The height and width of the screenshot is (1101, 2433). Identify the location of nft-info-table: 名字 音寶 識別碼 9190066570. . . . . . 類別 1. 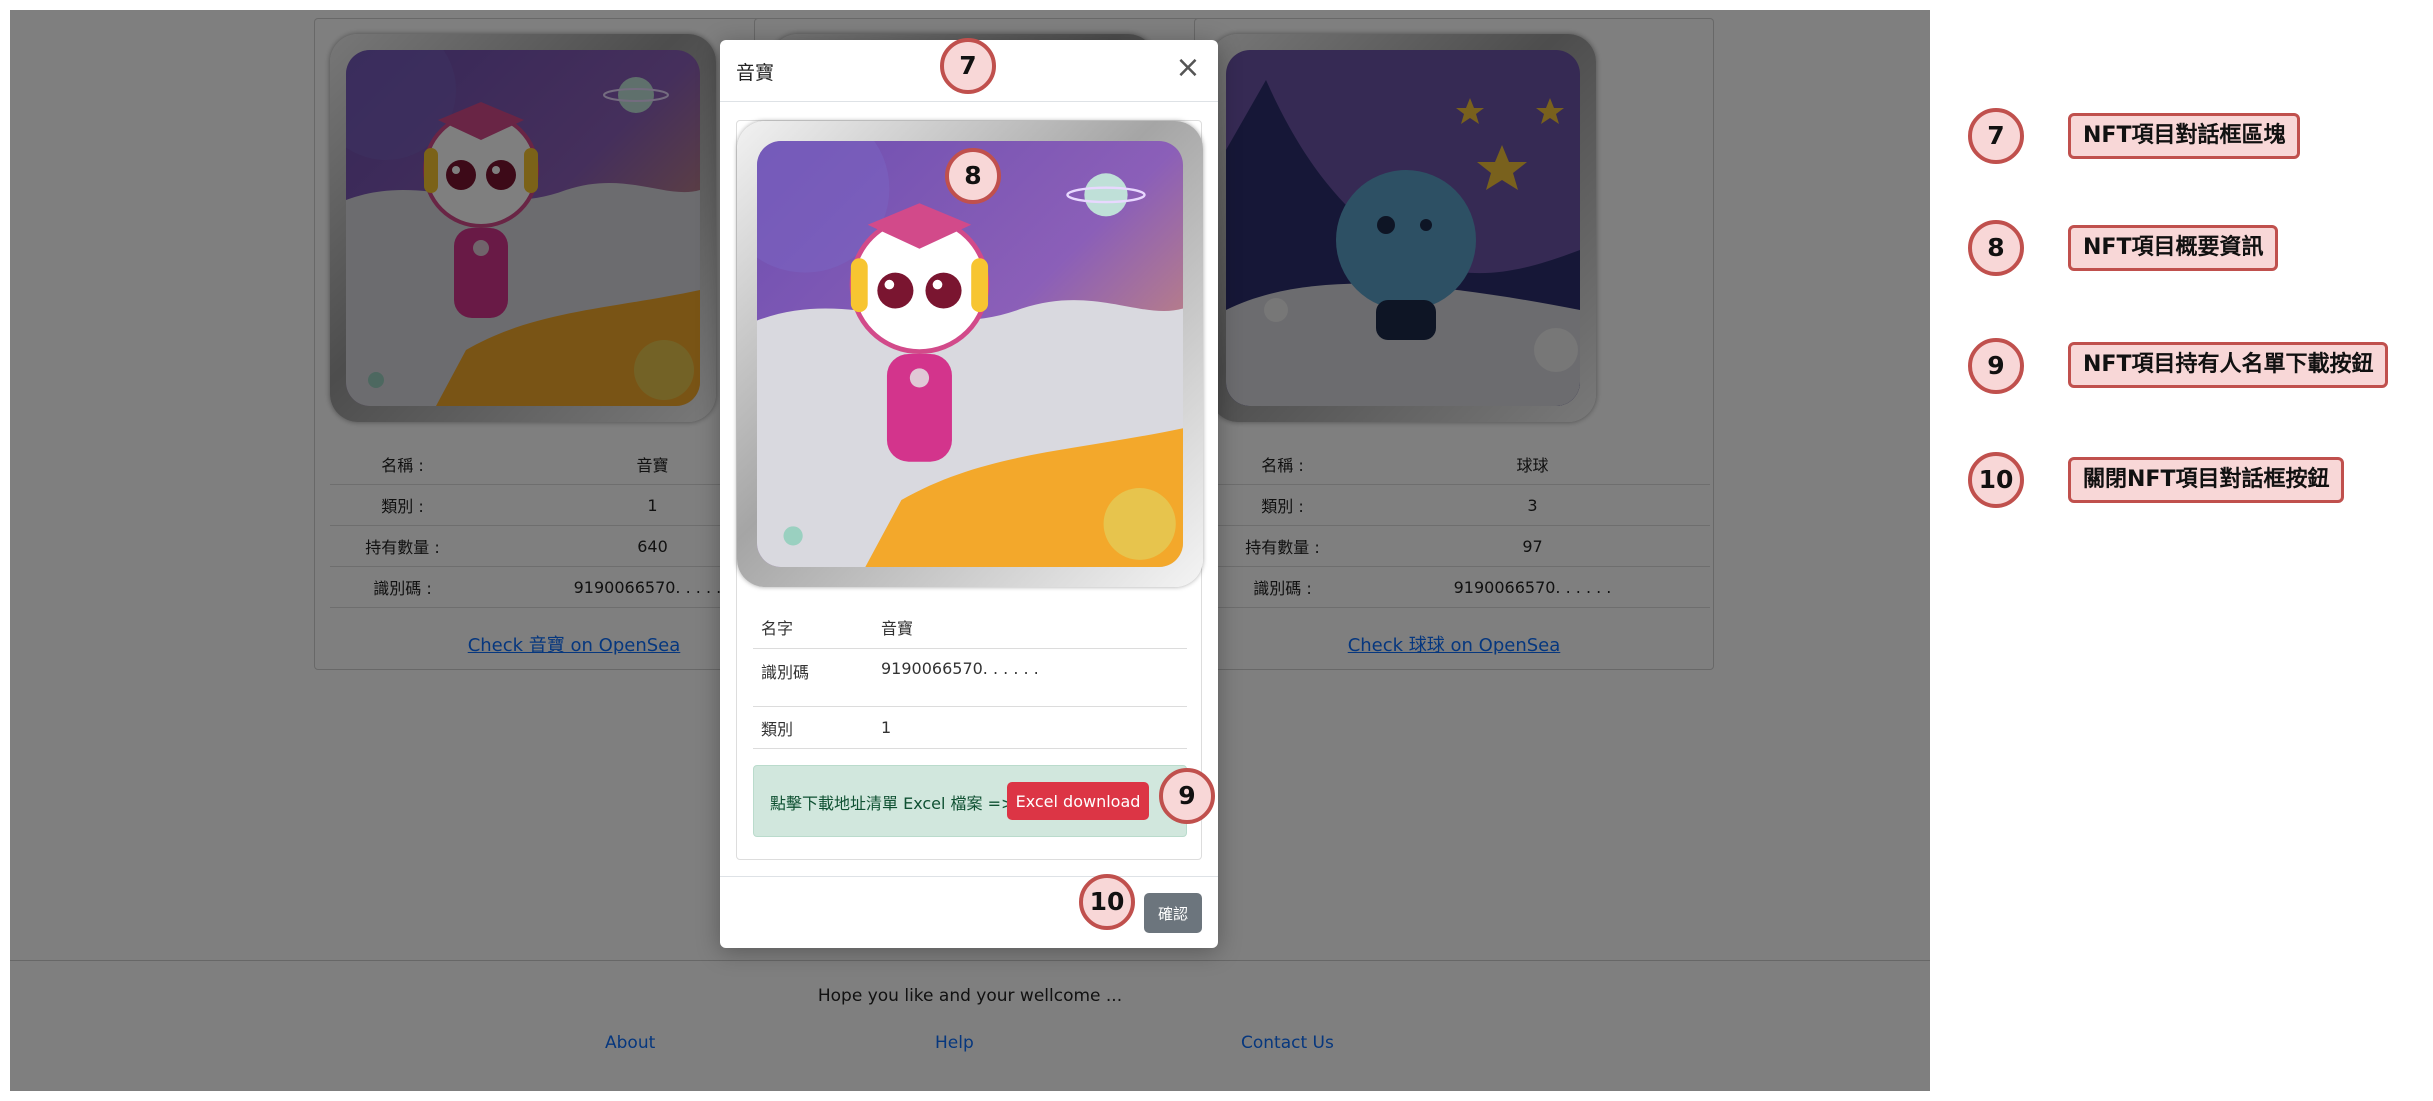
(970, 677).